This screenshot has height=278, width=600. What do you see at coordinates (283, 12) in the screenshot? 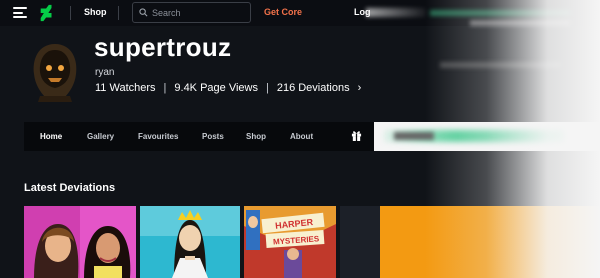
I see `get-core-link: Get Core` at bounding box center [283, 12].